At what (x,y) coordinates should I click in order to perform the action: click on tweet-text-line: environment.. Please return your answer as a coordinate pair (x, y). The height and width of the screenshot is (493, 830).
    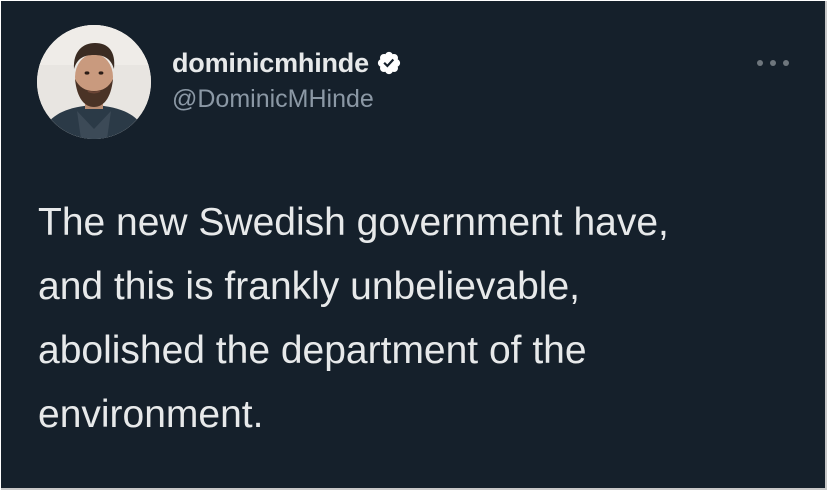
    Looking at the image, I should click on (151, 414).